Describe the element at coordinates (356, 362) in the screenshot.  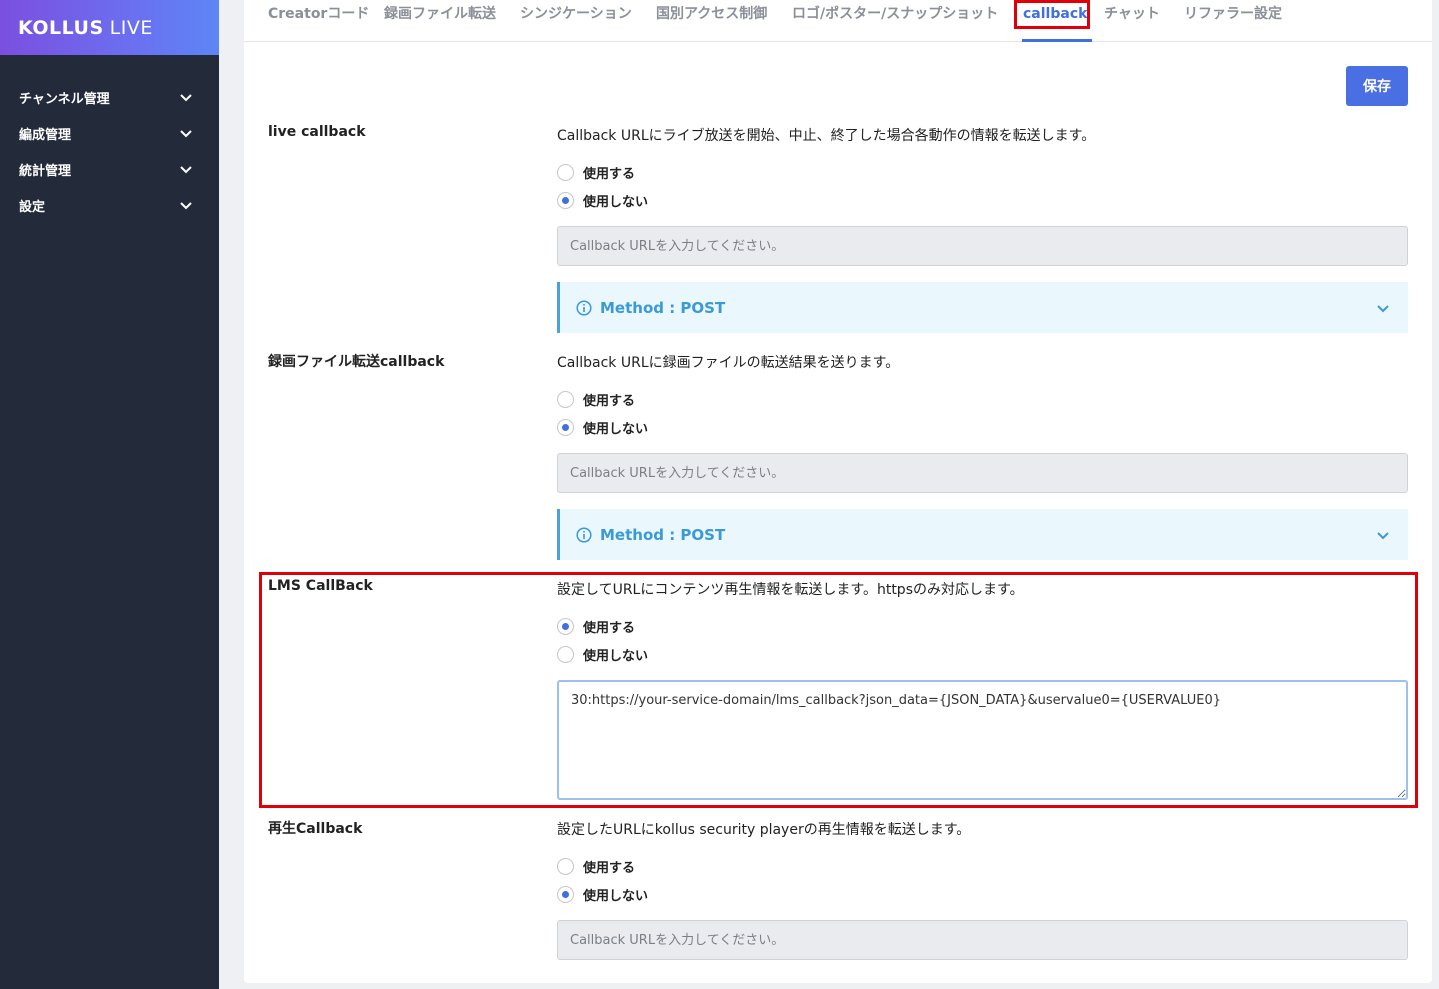
I see `section-title-recording-callback: 録画ファイル転送callback` at that location.